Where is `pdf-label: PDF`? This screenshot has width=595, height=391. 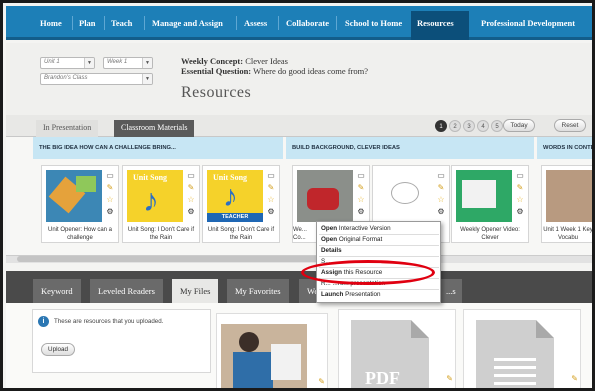
pdf-label: PDF is located at coordinates (382, 378).